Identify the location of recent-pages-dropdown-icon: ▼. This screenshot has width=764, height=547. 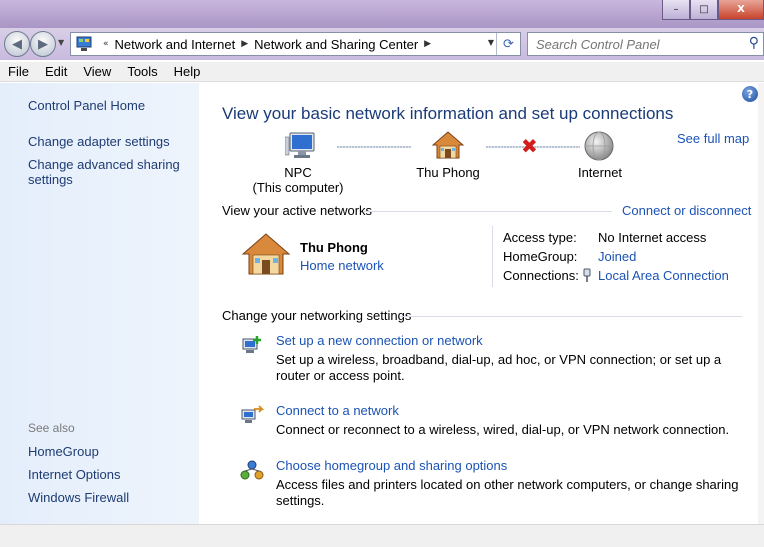
(61, 42).